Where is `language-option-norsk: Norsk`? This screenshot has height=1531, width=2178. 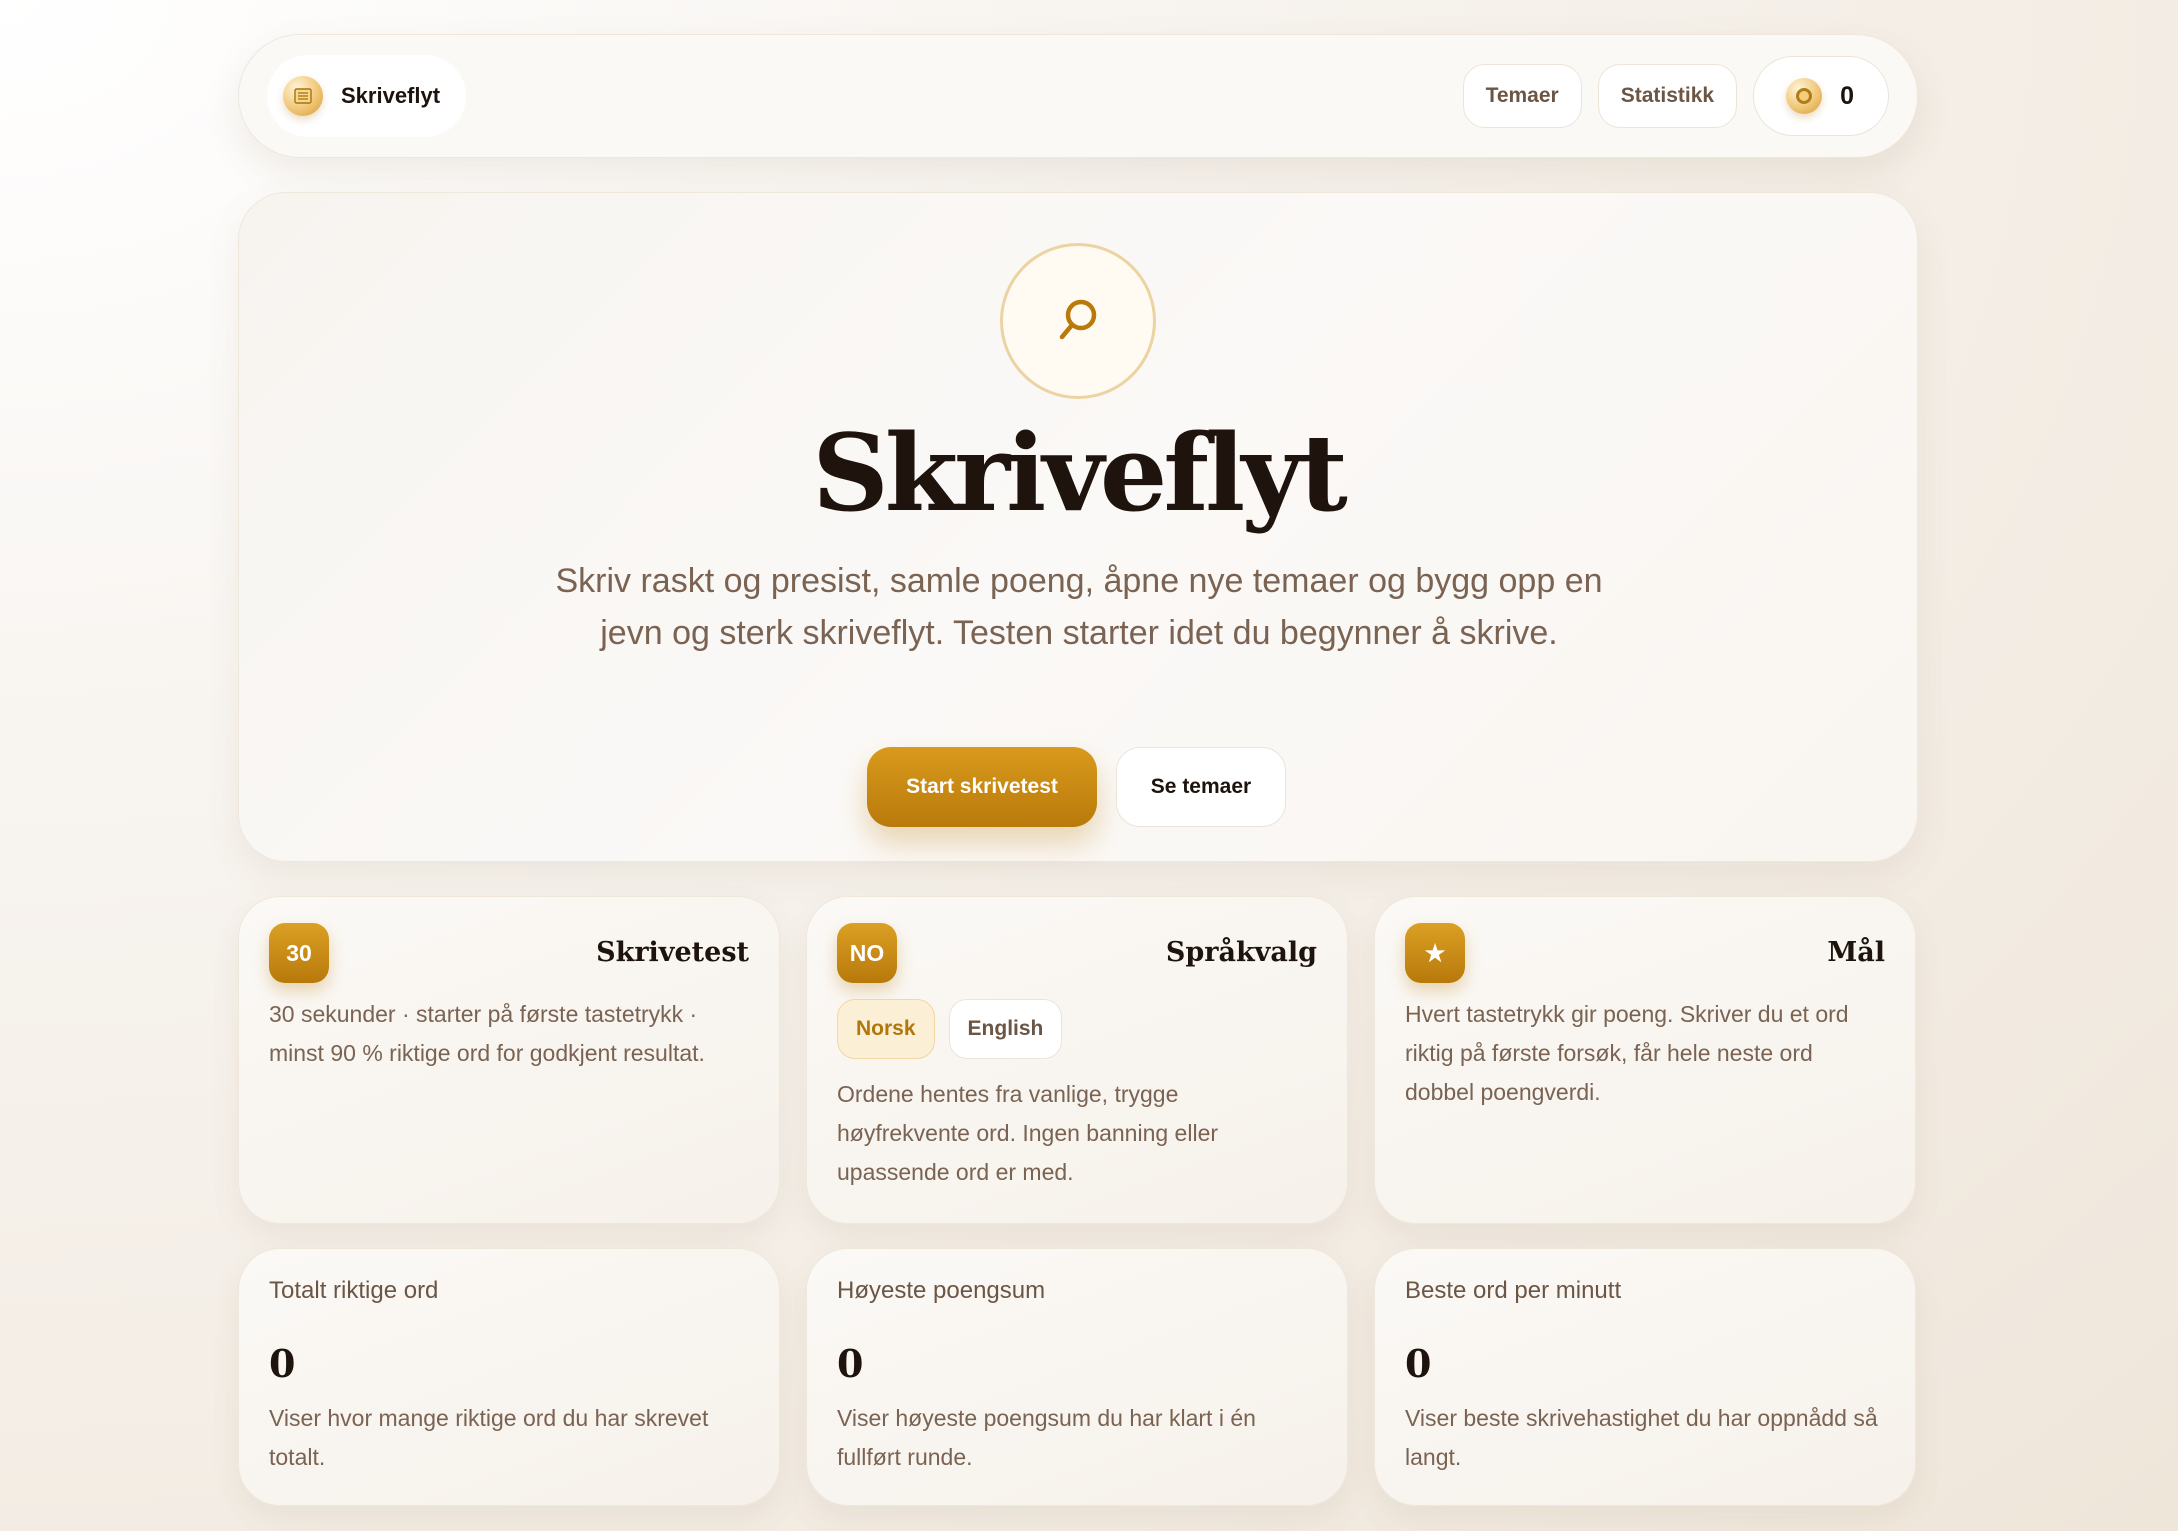 language-option-norsk: Norsk is located at coordinates (886, 1029).